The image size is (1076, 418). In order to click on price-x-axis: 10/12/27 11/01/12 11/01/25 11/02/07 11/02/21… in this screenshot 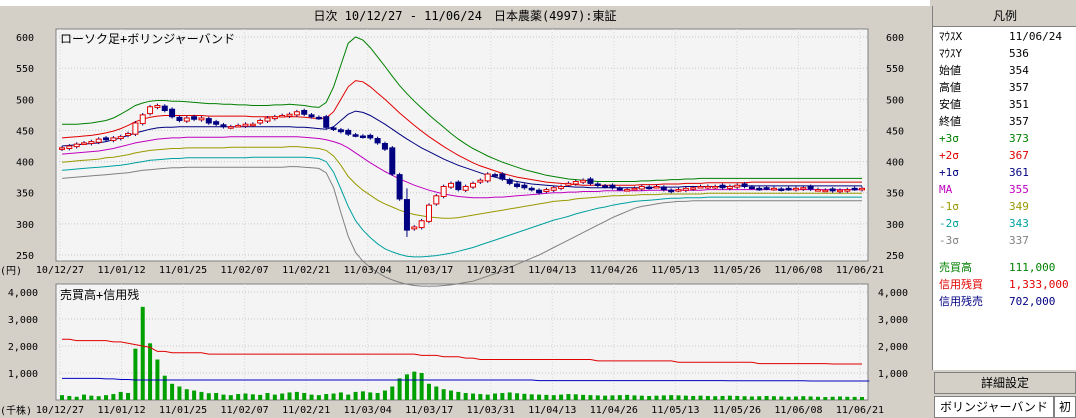, I will do `click(460, 270)`.